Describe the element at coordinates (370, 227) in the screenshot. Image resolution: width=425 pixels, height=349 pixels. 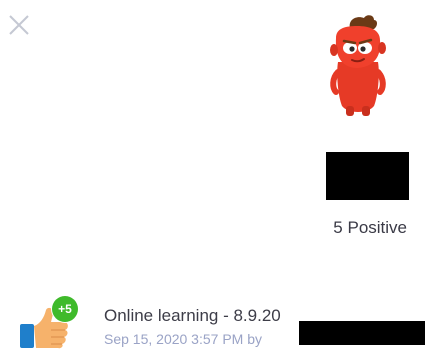
I see `points-summary: 5 Positive` at that location.